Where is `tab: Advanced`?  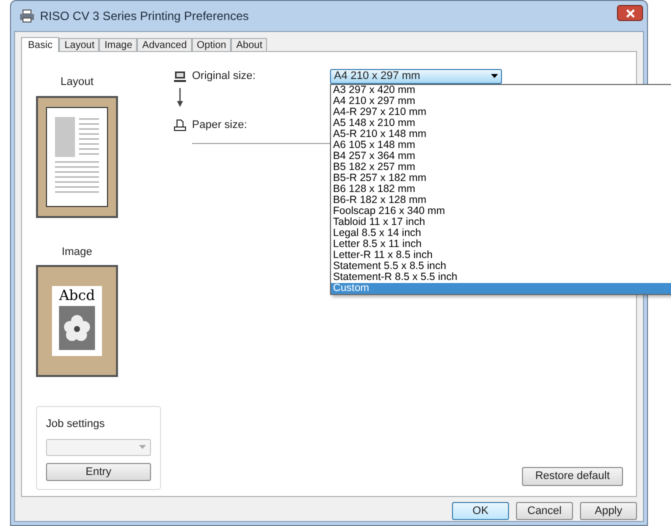
tab: Advanced is located at coordinates (164, 44).